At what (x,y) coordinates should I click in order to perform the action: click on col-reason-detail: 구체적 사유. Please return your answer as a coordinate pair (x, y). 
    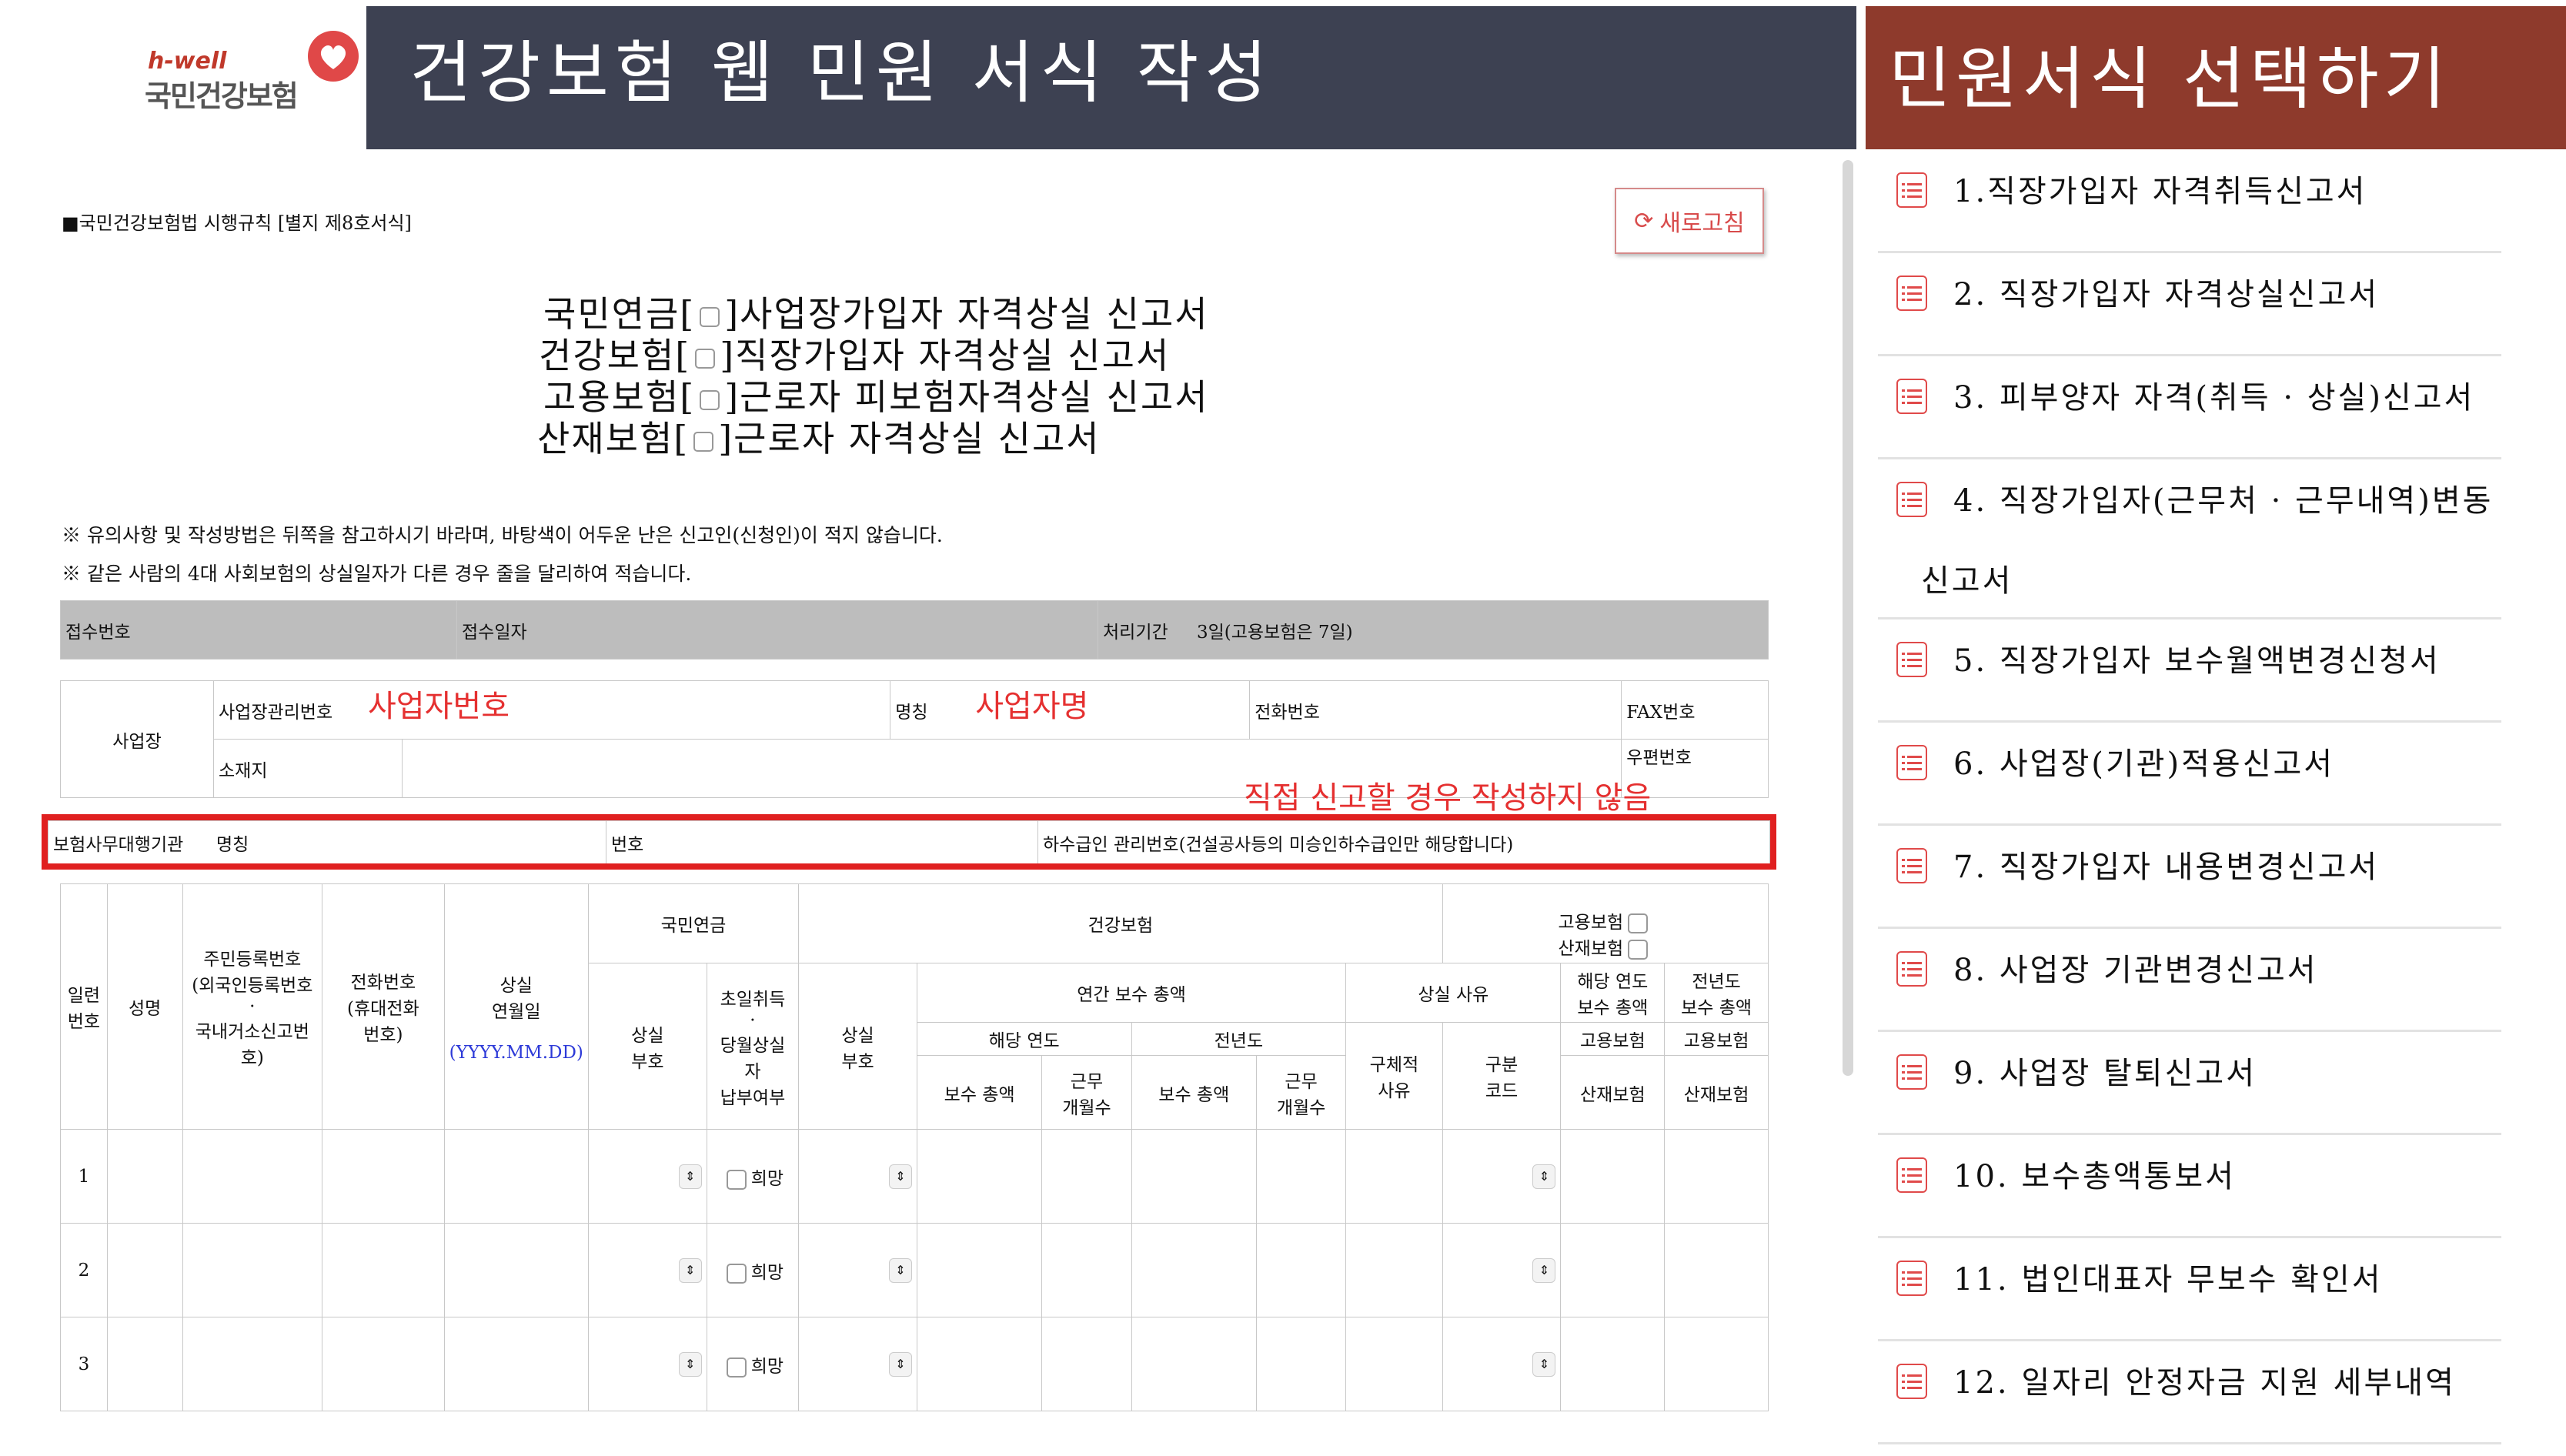
    Looking at the image, I should click on (1394, 1076).